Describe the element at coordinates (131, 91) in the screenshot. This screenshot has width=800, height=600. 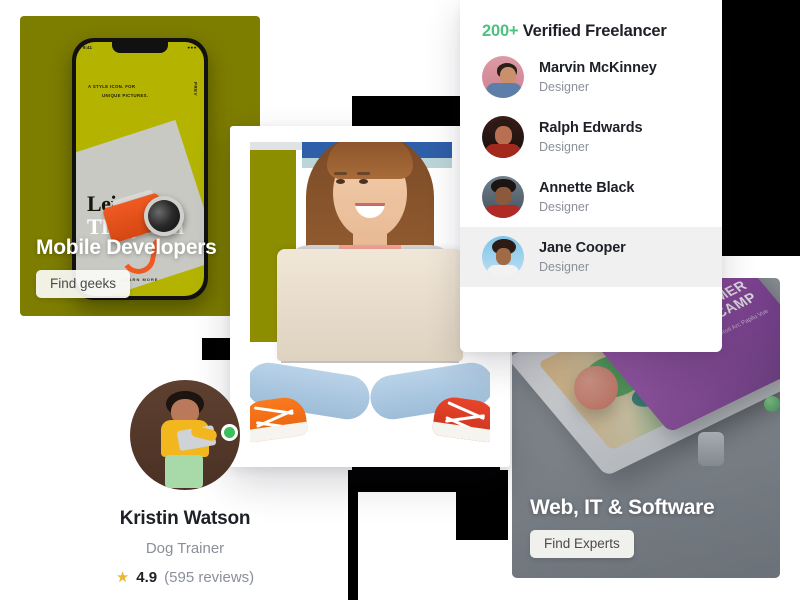
I see `phone-tagline: A STYLE ICON. FOR UNIQUE PICTURES.` at that location.